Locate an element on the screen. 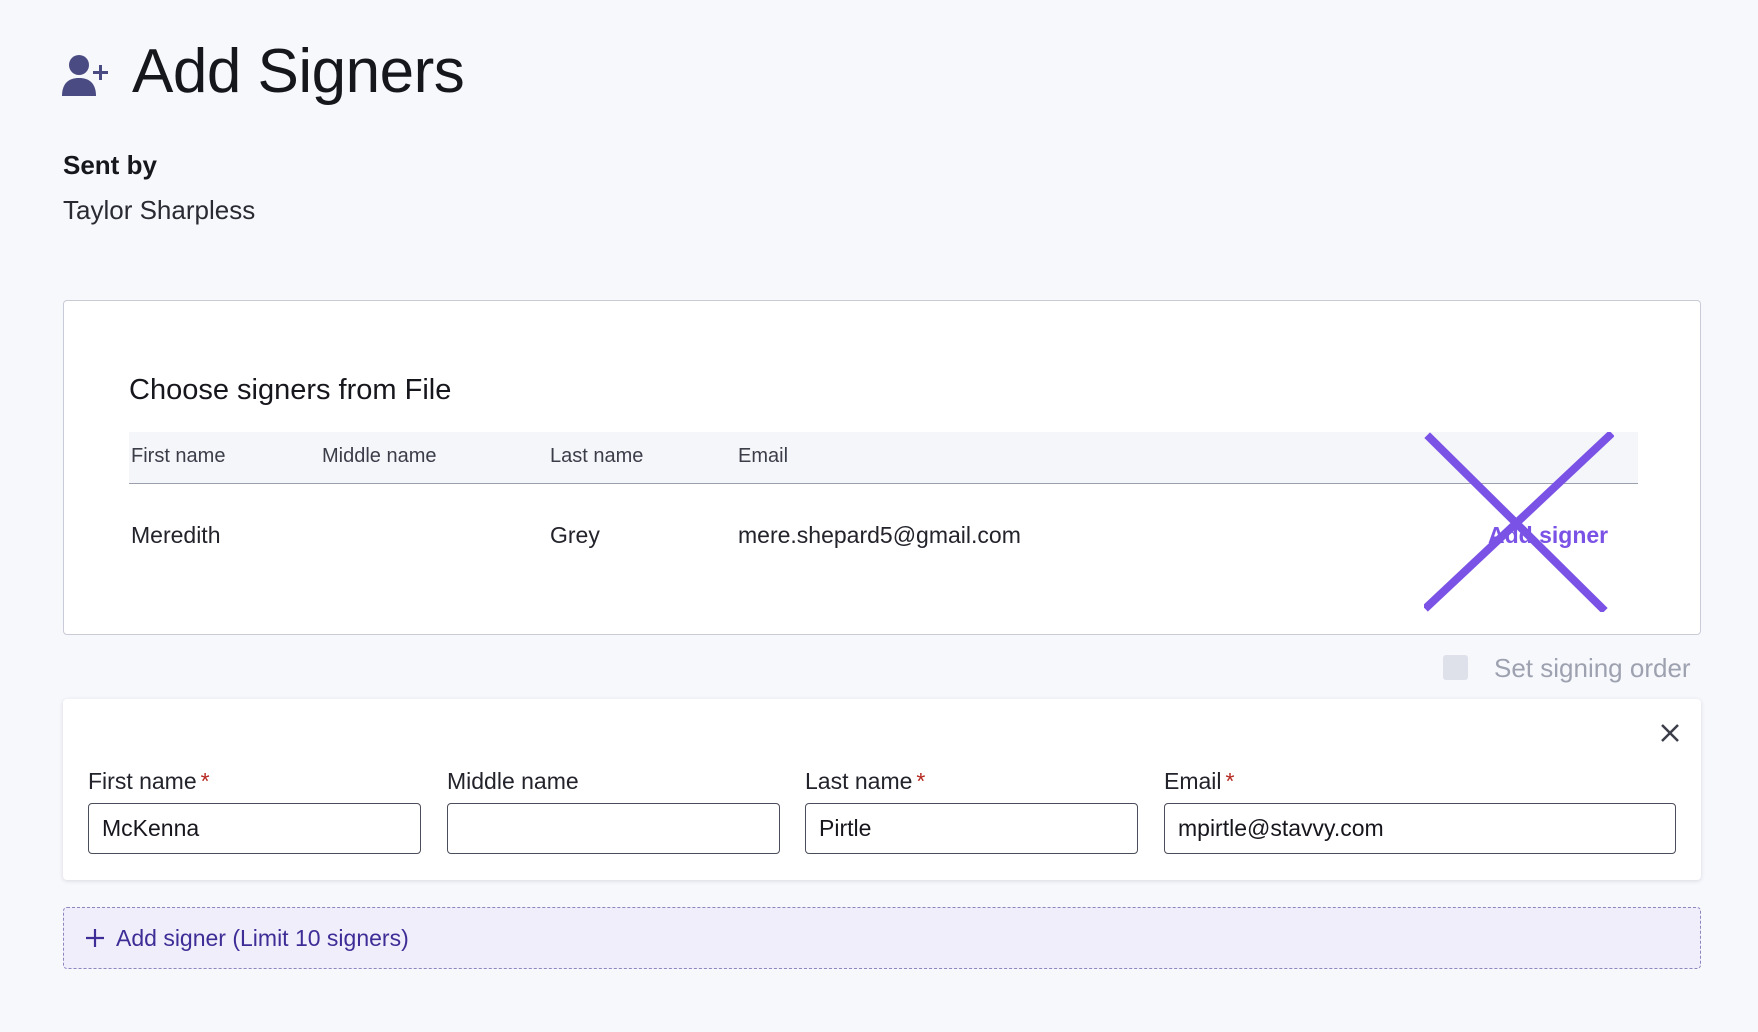 This screenshot has width=1758, height=1032. first-name-input is located at coordinates (254, 828).